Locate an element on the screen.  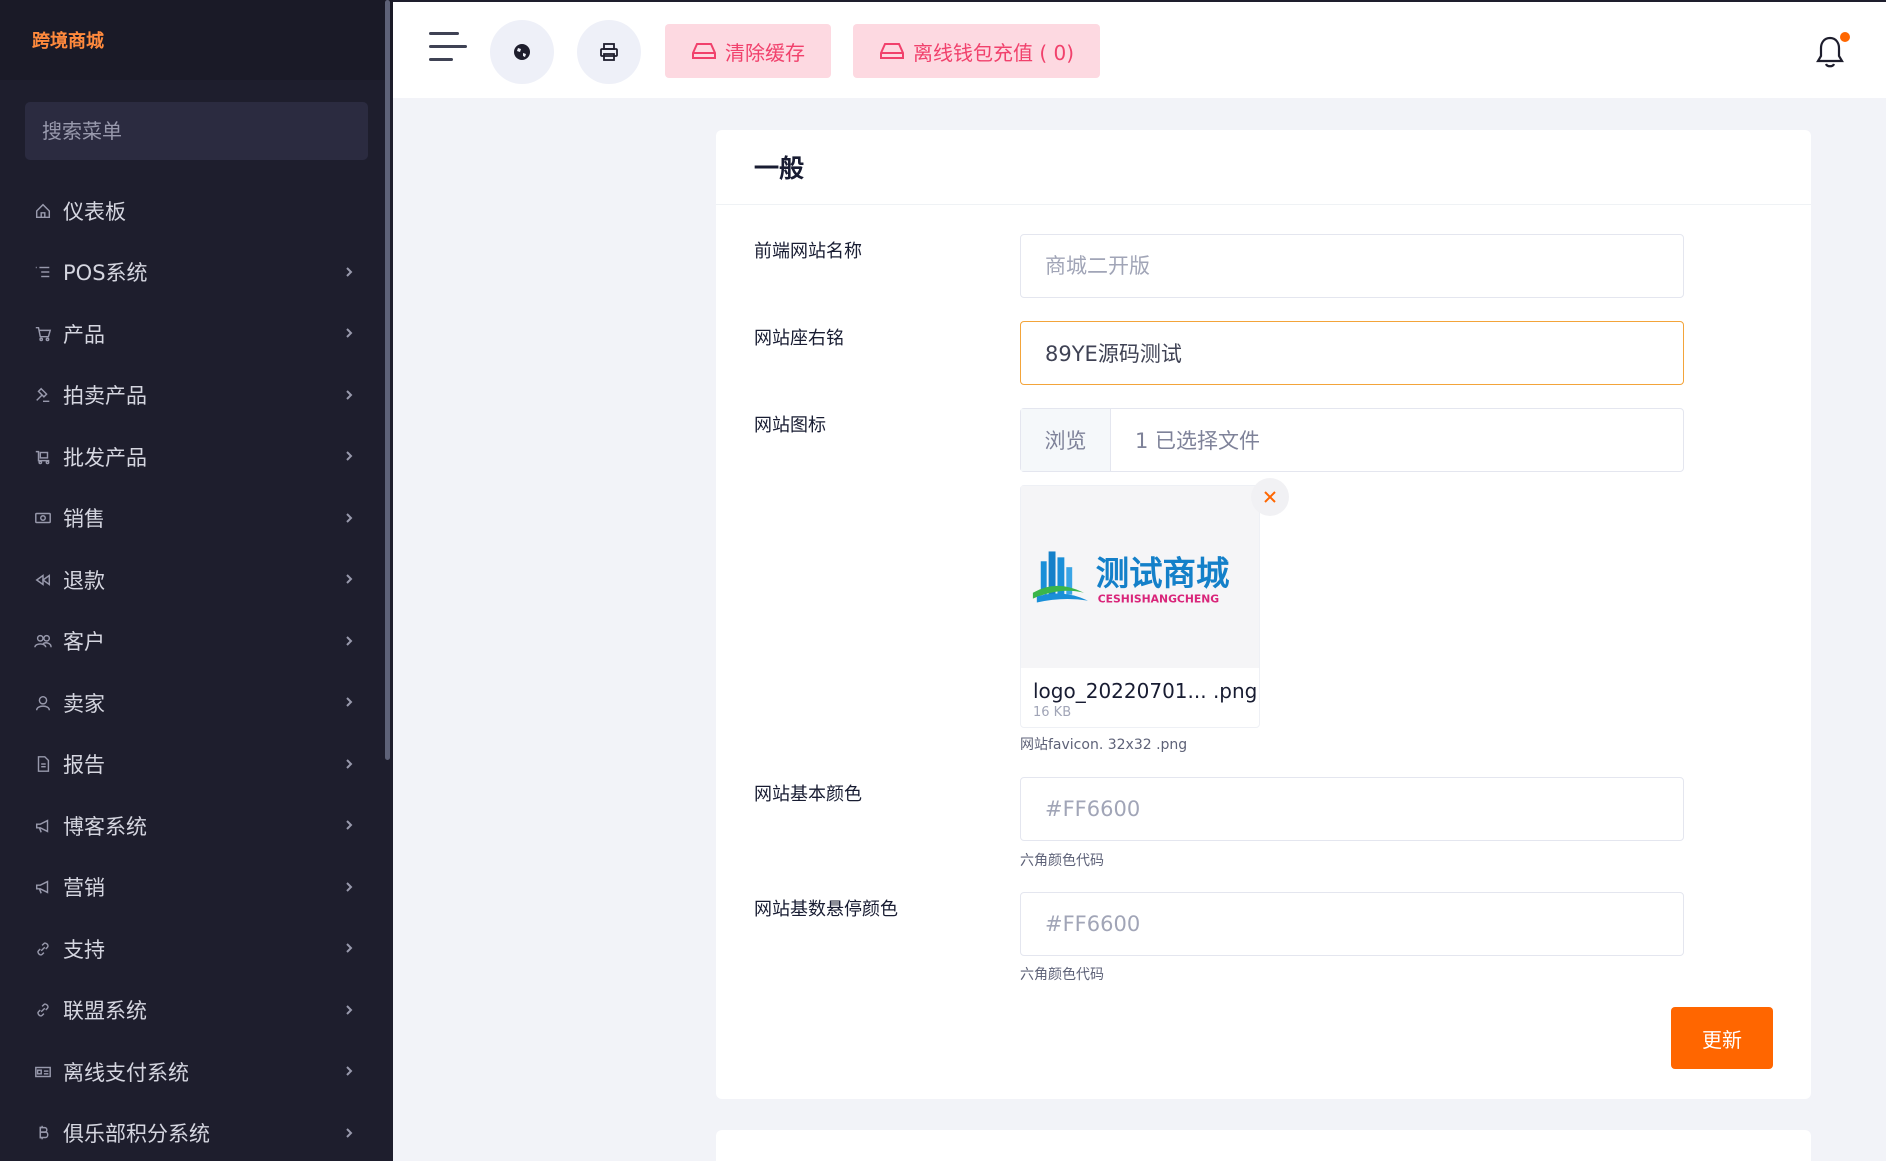
sidebar-item-label: 批发产品 is located at coordinates (105, 457).